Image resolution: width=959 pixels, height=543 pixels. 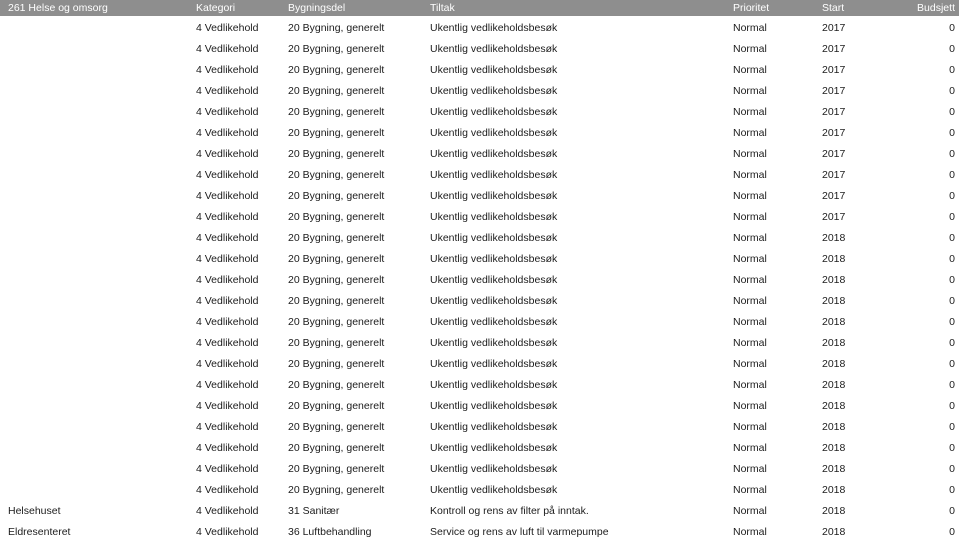 What do you see at coordinates (773, 8) in the screenshot?
I see `column-header-prioritet: Prioritet` at bounding box center [773, 8].